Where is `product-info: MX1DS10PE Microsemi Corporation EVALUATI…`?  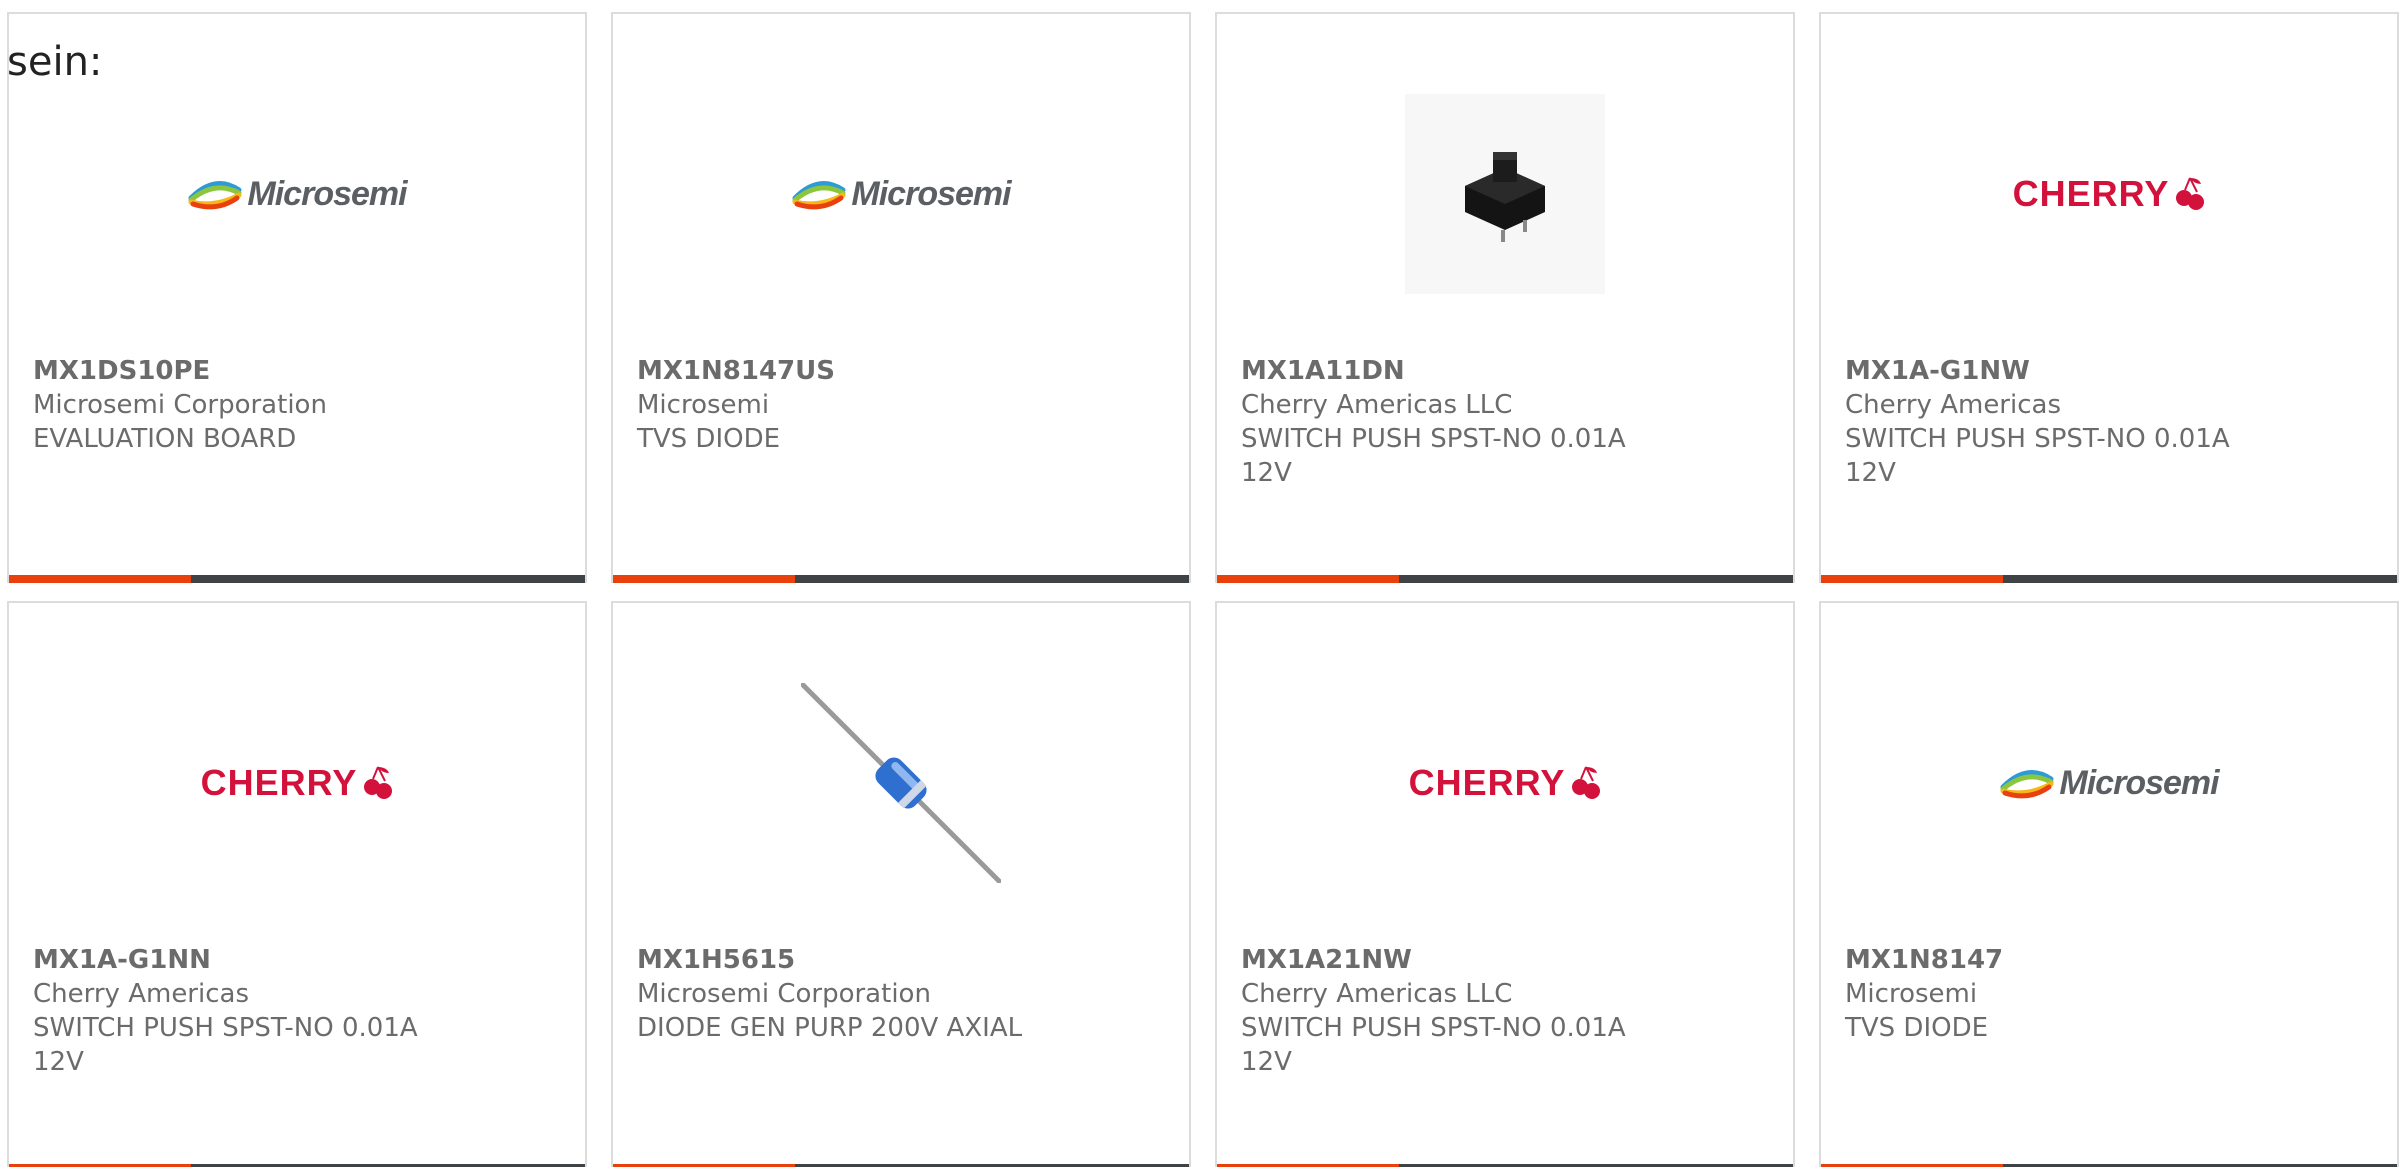 product-info: MX1DS10PE Microsemi Corporation EVALUATI… is located at coordinates (297, 405).